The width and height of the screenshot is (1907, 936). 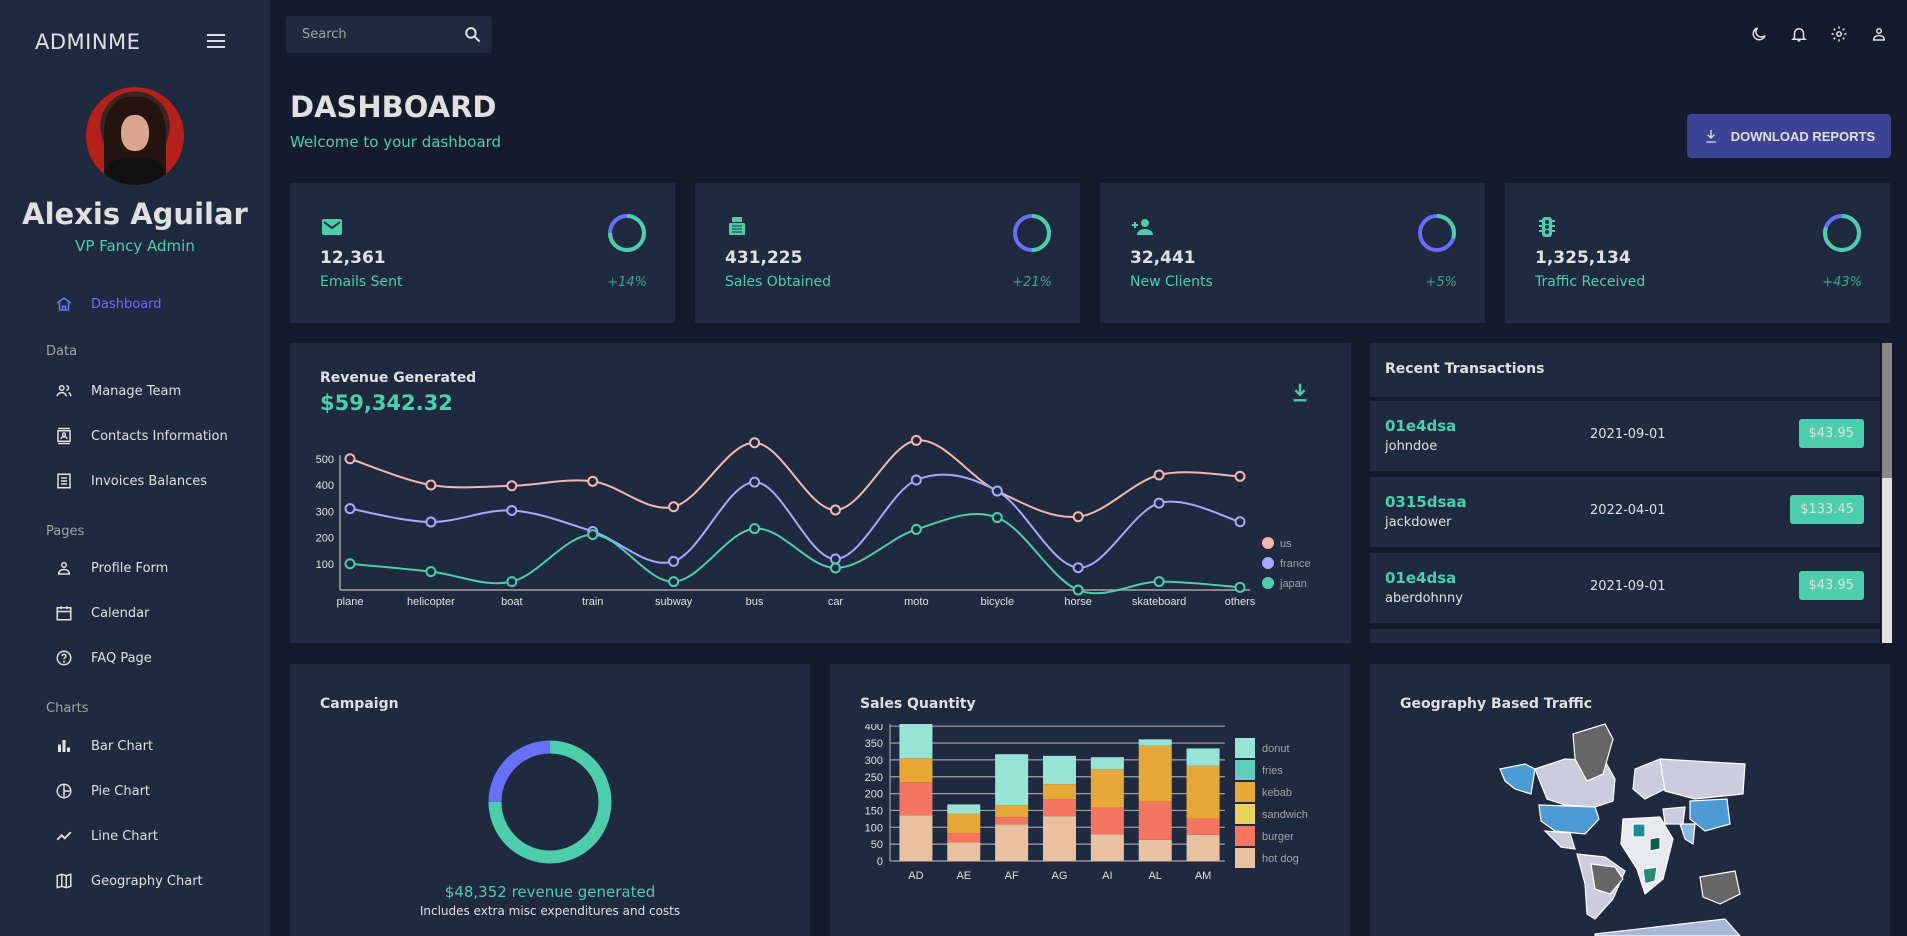 What do you see at coordinates (1789, 136) in the screenshot?
I see `download-reports-button: DOWNLOAD REPORTS` at bounding box center [1789, 136].